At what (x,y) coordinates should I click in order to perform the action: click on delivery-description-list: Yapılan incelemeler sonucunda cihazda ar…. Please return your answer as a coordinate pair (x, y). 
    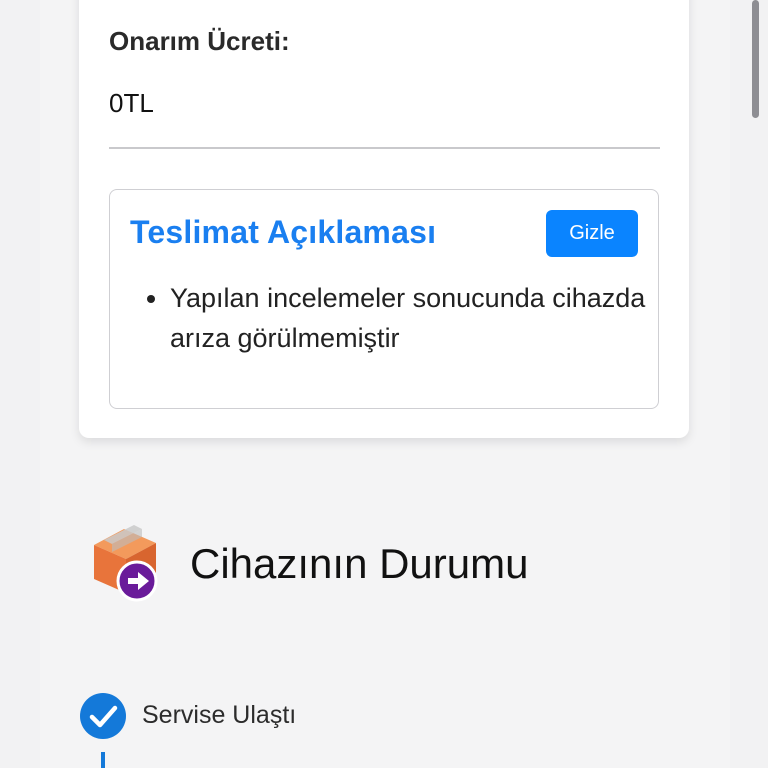
    Looking at the image, I should click on (400, 318).